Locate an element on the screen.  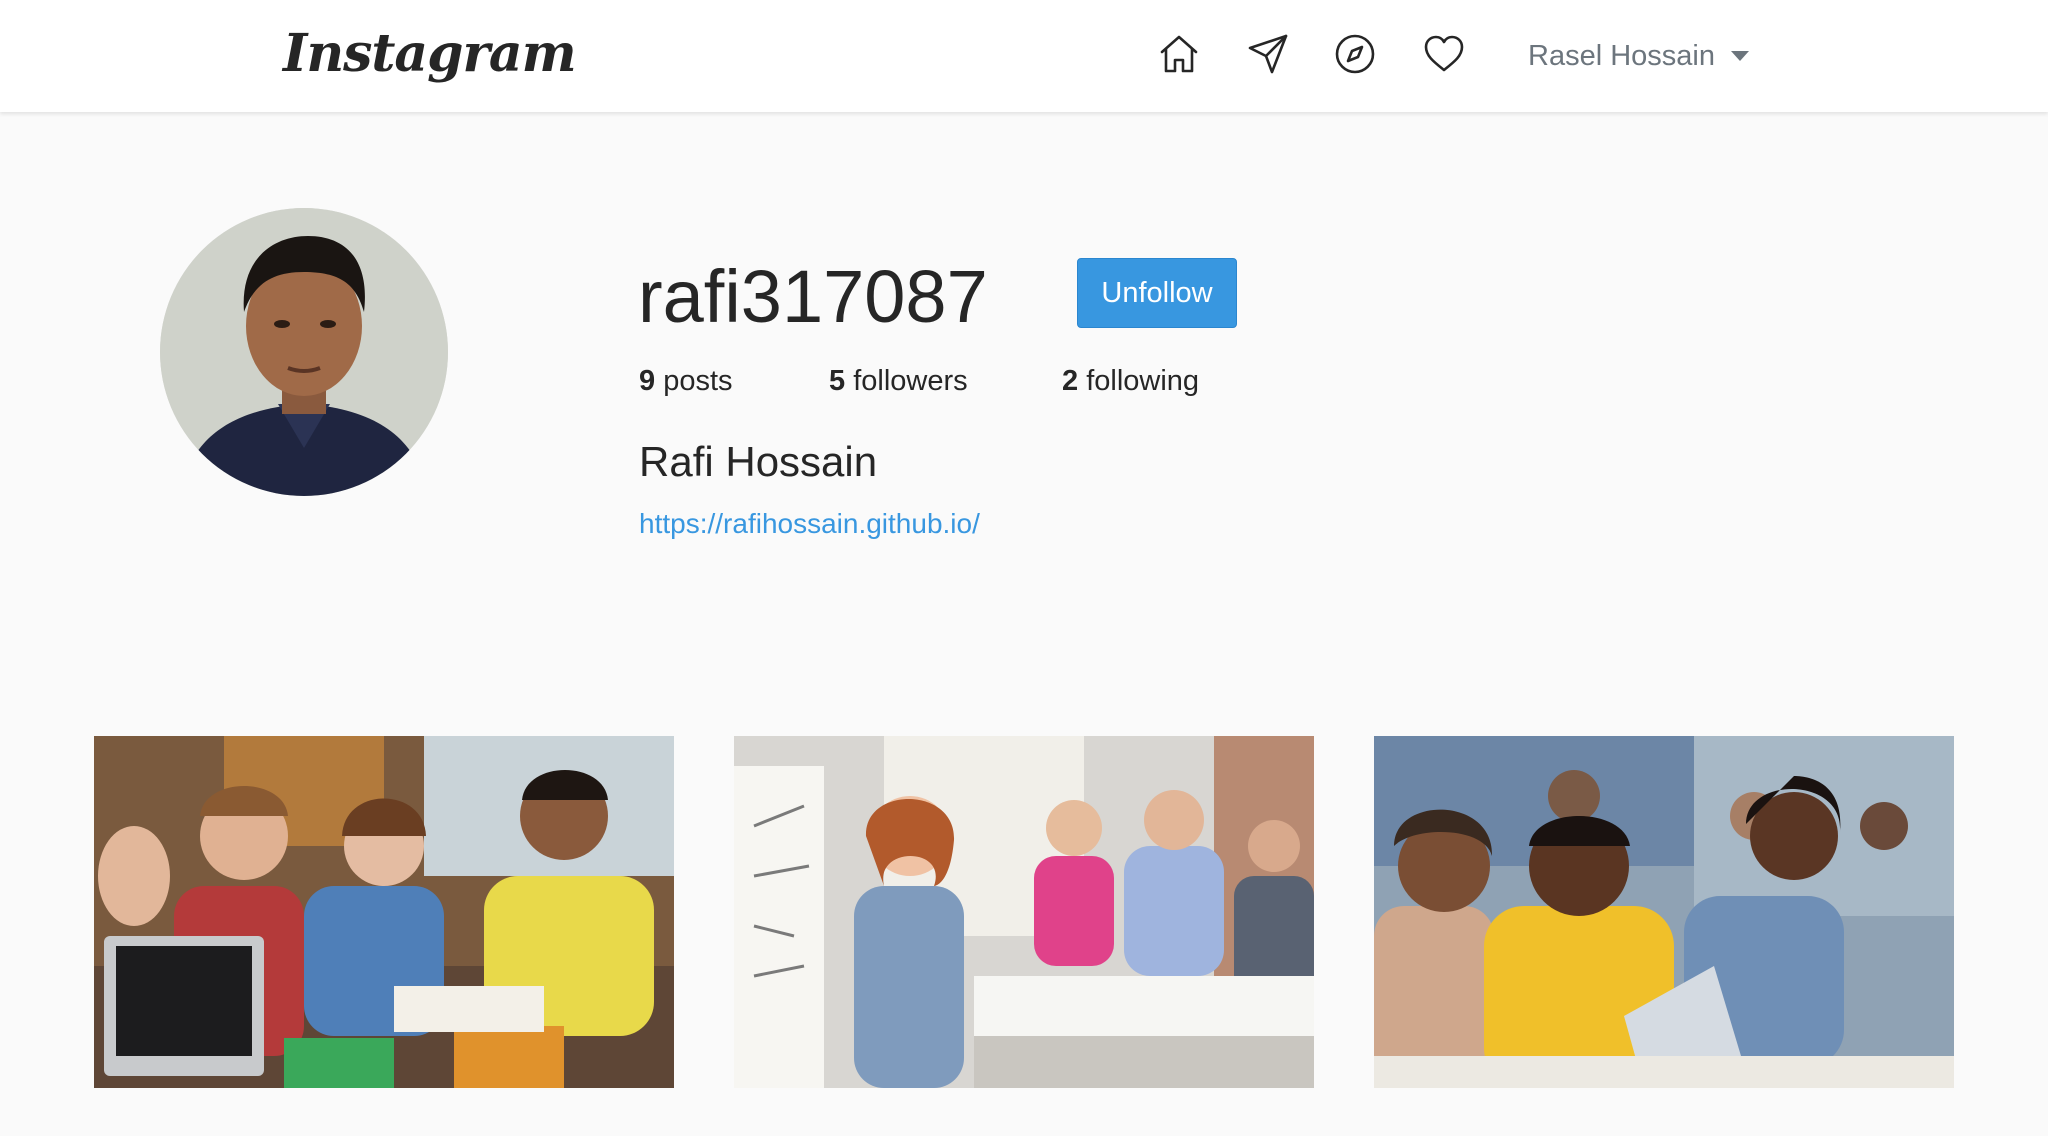
stat-posts: 9 posts is located at coordinates (686, 381).